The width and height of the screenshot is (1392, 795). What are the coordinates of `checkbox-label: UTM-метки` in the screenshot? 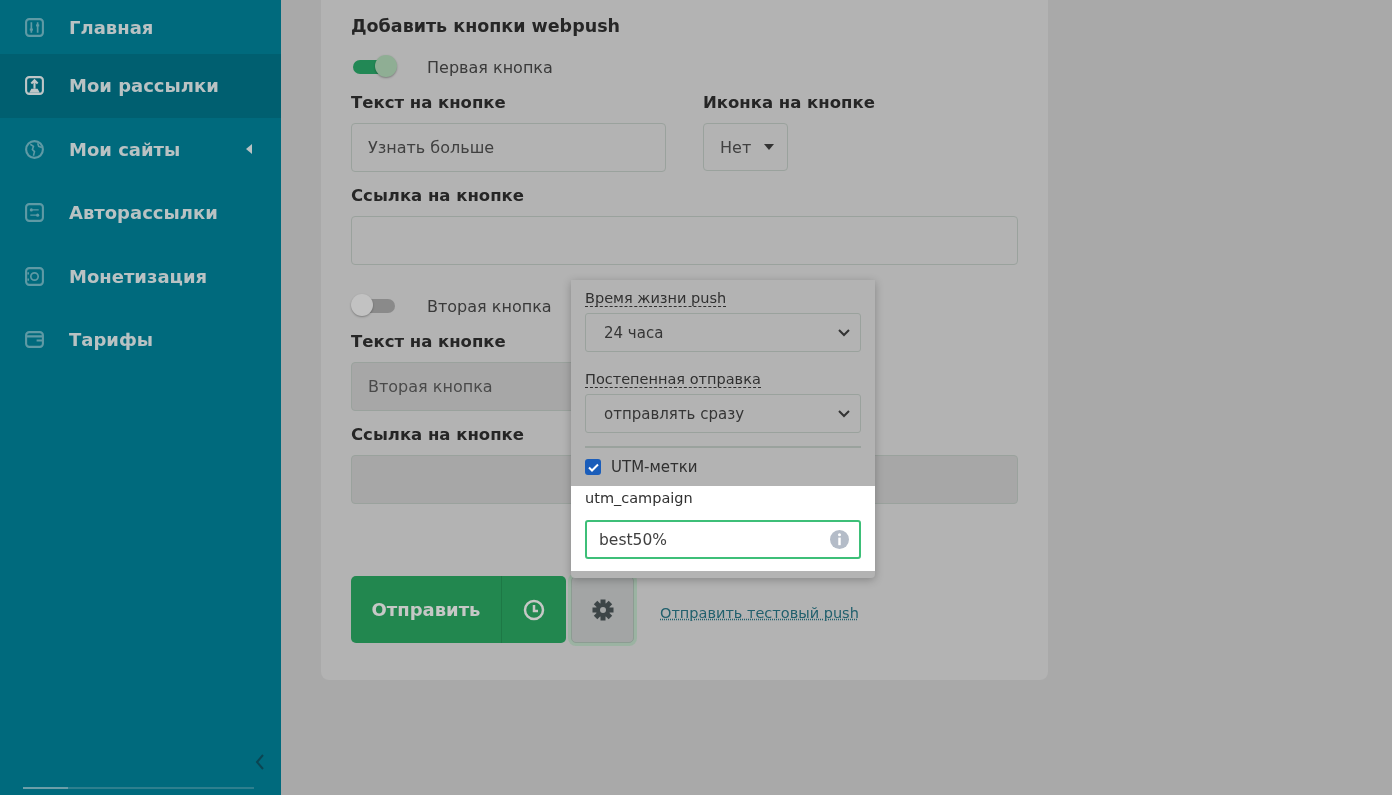 It's located at (654, 467).